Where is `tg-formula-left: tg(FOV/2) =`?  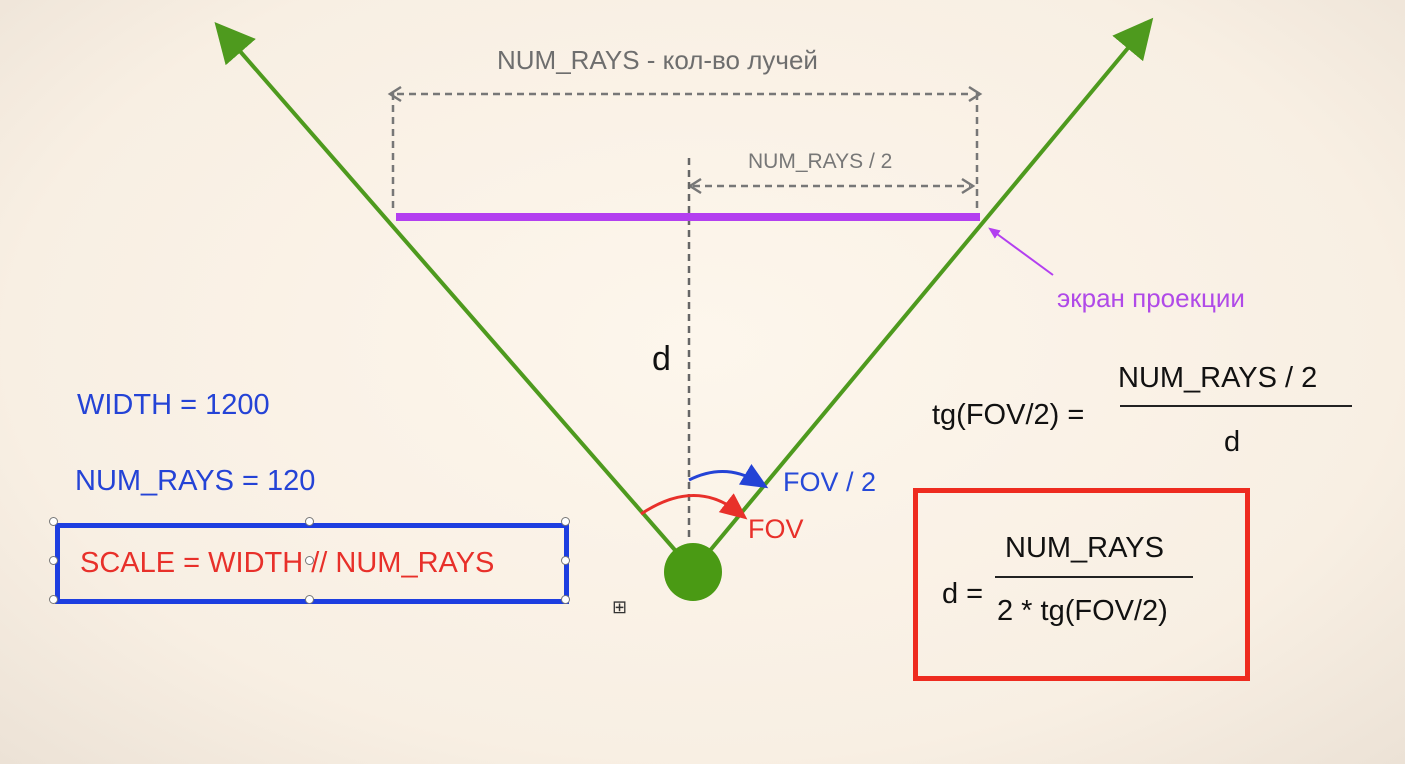
tg-formula-left: tg(FOV/2) = is located at coordinates (1008, 415).